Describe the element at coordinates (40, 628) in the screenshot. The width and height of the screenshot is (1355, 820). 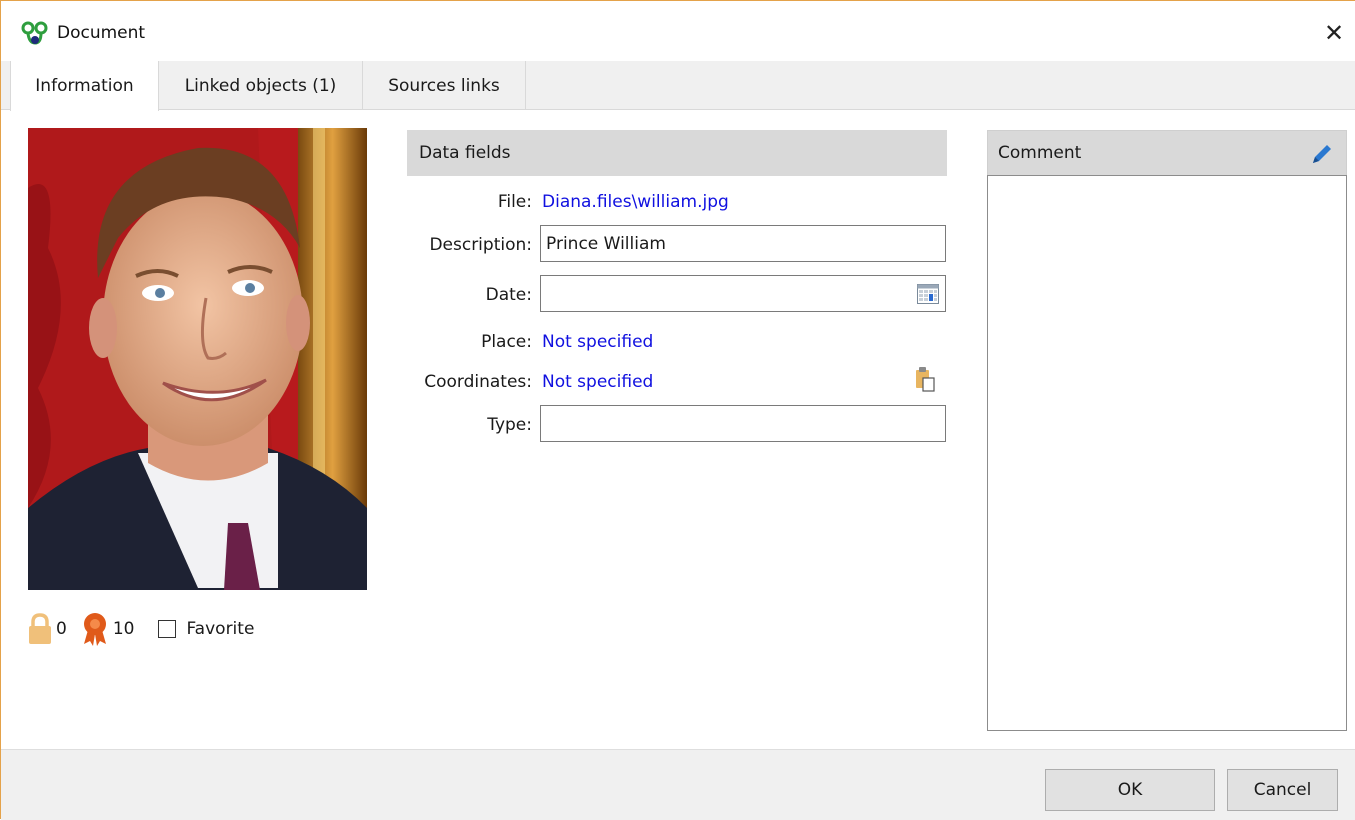
I see `lock-icon` at that location.